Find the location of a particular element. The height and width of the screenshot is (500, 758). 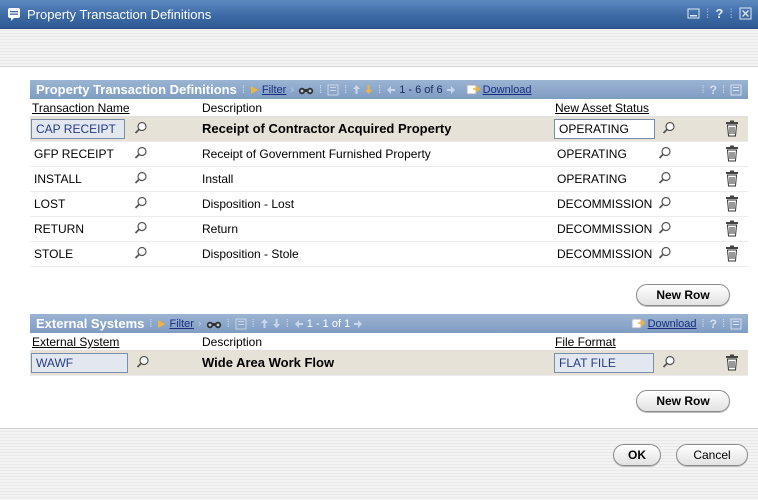

transaction-name-text: LOST is located at coordinates (50, 204).